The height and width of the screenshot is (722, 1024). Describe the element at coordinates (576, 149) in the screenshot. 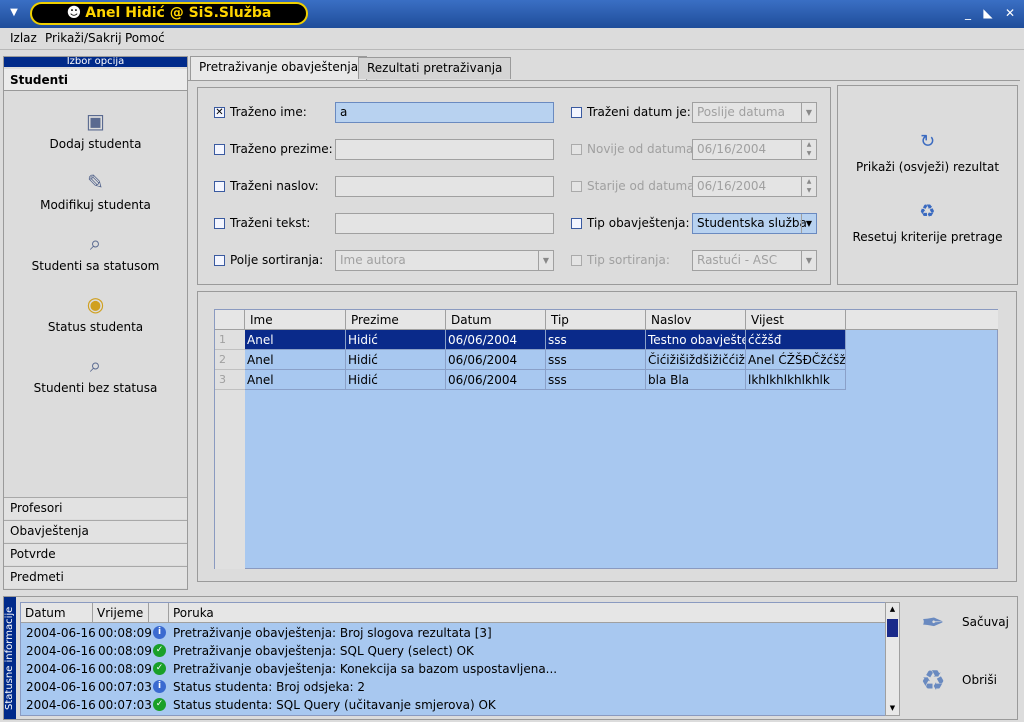

I see `newer-checkbox` at that location.